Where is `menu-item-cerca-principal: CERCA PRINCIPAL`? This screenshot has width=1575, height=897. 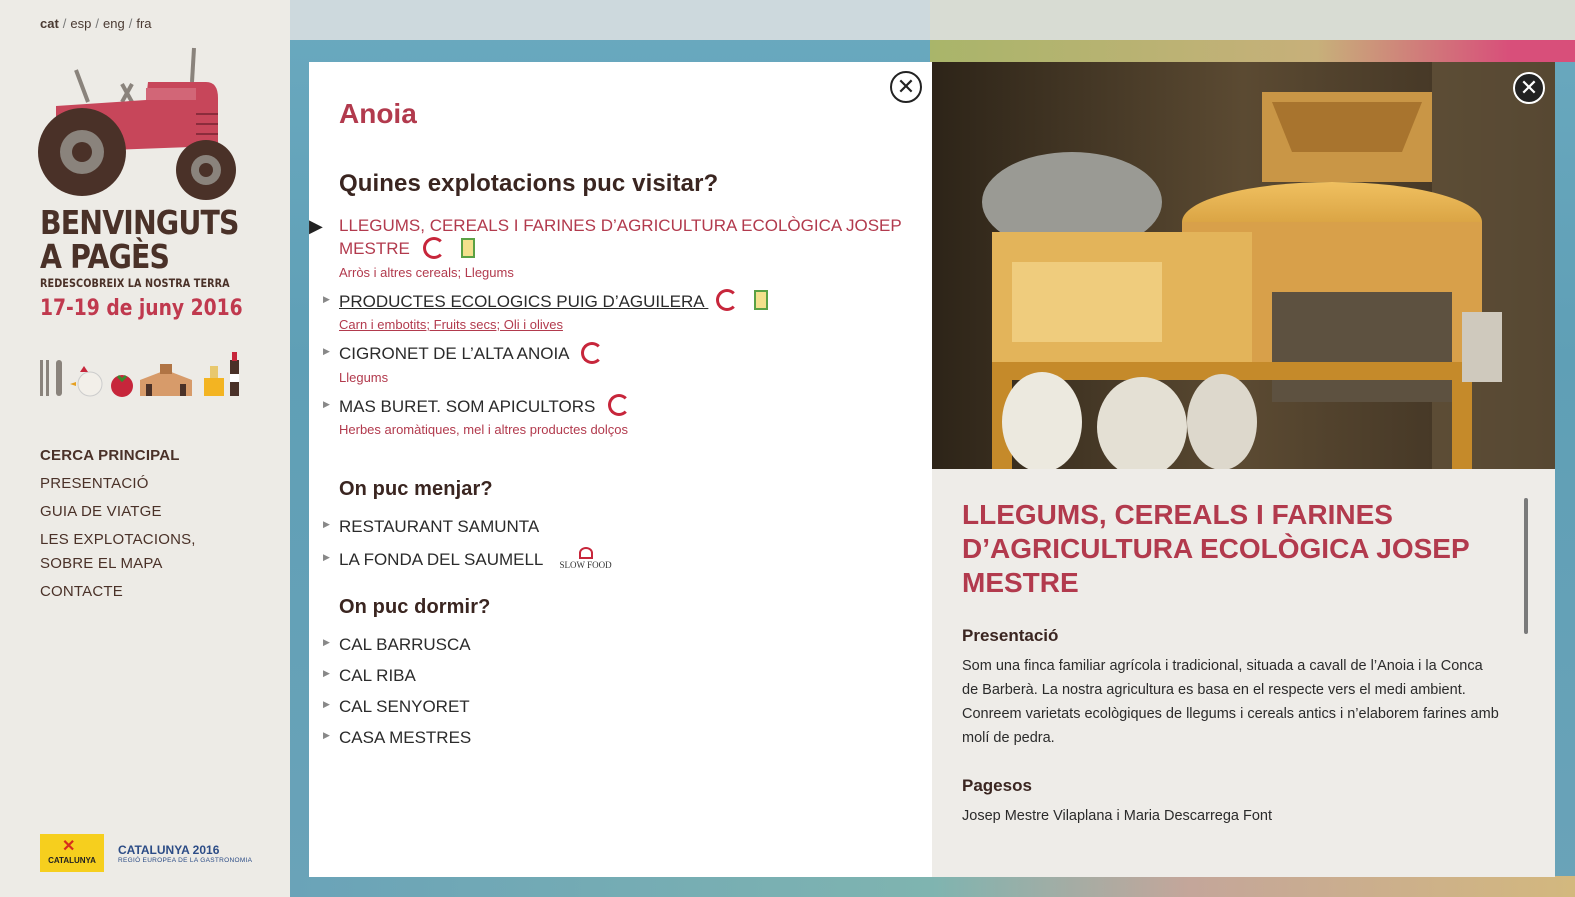
menu-item-cerca-principal: CERCA PRINCIPAL is located at coordinates (125, 456).